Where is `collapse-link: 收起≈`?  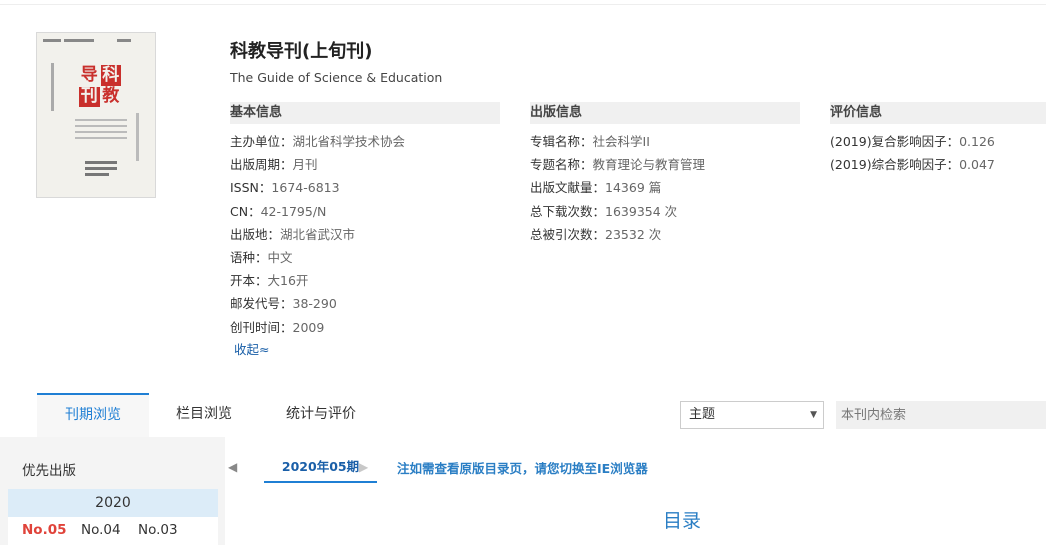 collapse-link: 收起≈ is located at coordinates (251, 348).